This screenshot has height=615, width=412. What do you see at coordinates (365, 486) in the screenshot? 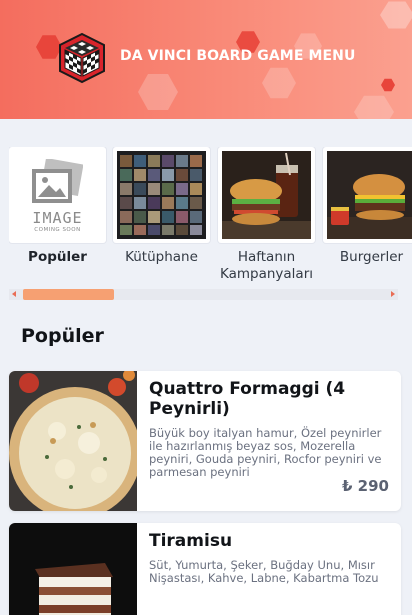
I see `product-price: ₺ 290` at bounding box center [365, 486].